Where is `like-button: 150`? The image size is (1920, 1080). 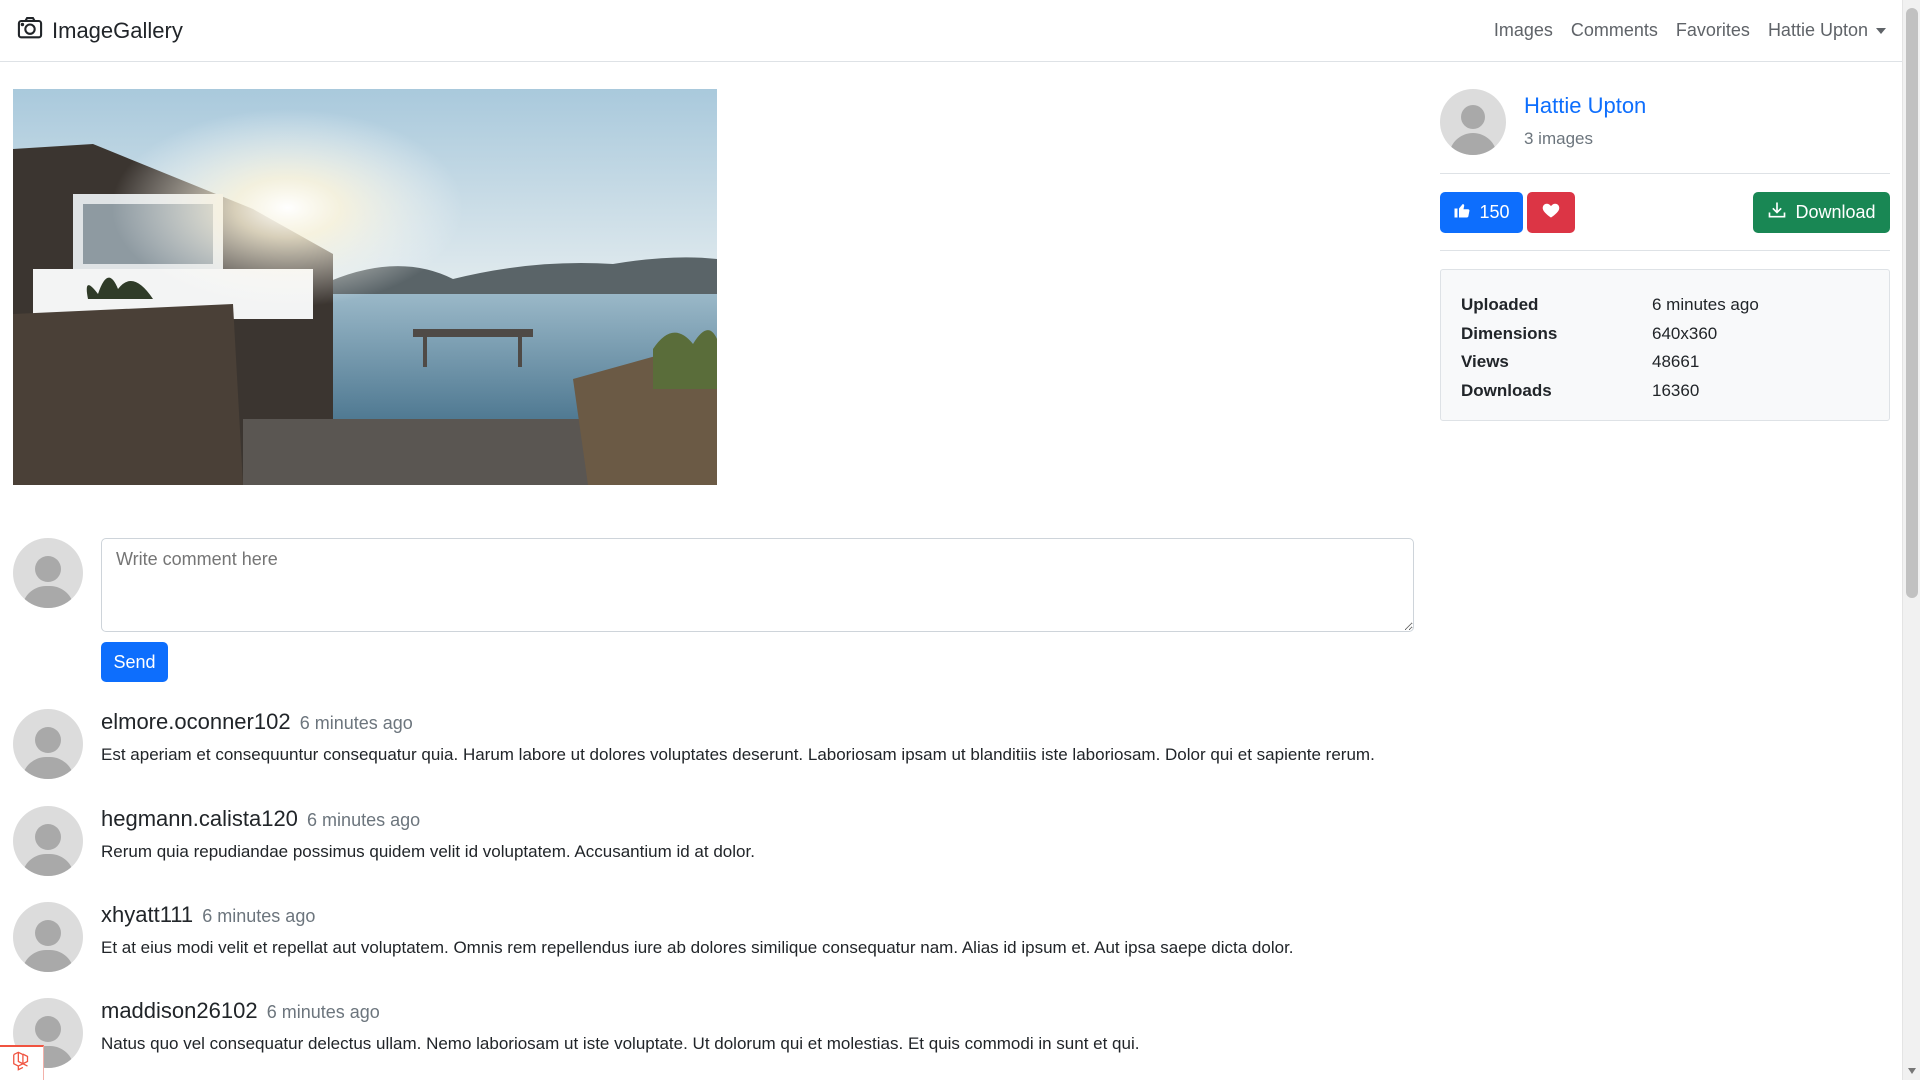
like-button: 150 is located at coordinates (1481, 212).